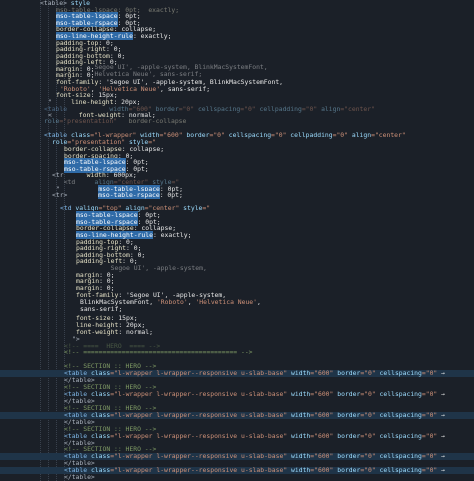 The width and height of the screenshot is (474, 481). What do you see at coordinates (206, 208) in the screenshot?
I see `code-token: ="` at bounding box center [206, 208].